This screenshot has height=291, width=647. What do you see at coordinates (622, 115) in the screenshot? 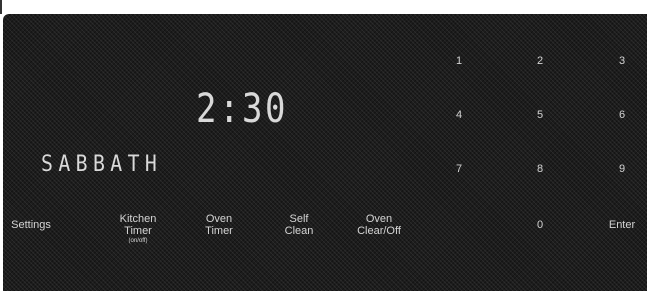
I see `key-6: 6` at bounding box center [622, 115].